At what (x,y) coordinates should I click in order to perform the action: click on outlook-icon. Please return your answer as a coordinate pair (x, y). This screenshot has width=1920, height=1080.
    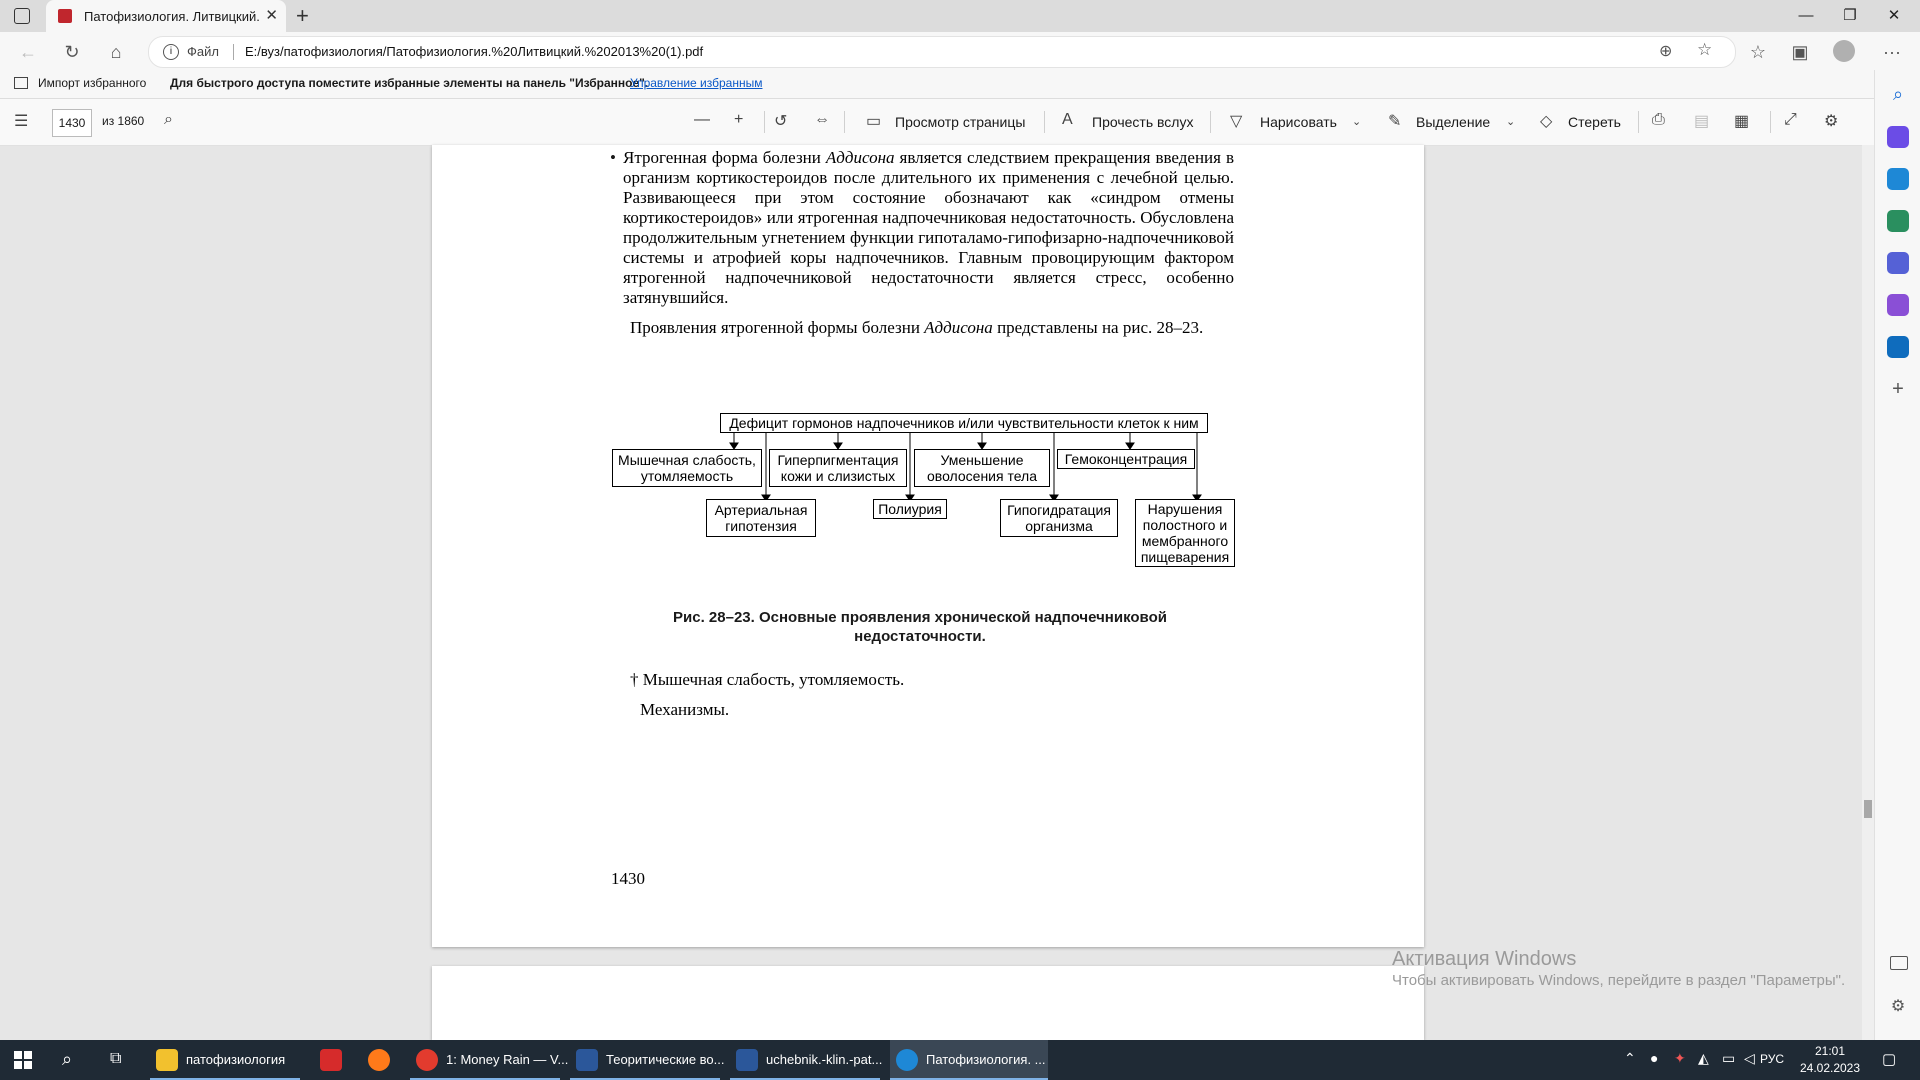
    Looking at the image, I should click on (1898, 347).